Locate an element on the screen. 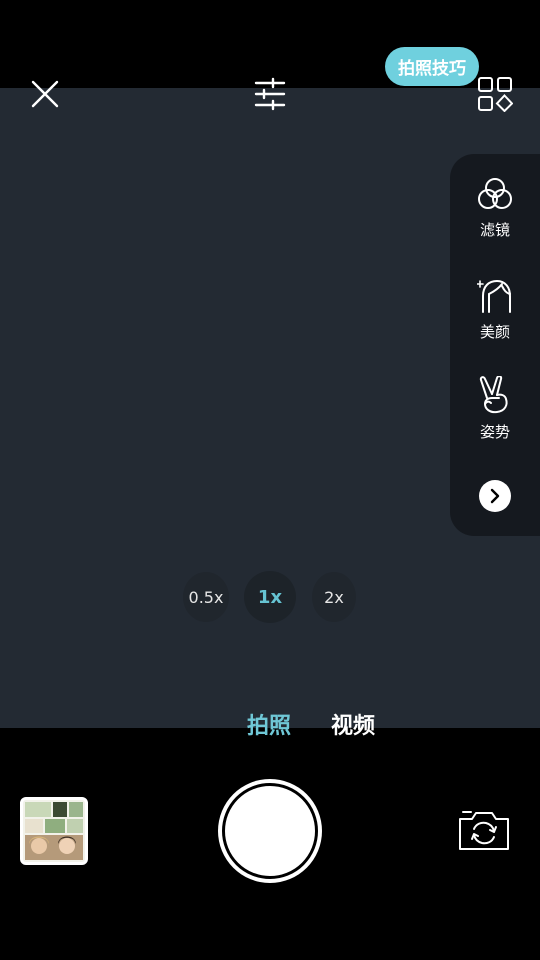 The height and width of the screenshot is (960, 540). side-item-beauty: 美颜 is located at coordinates (495, 310).